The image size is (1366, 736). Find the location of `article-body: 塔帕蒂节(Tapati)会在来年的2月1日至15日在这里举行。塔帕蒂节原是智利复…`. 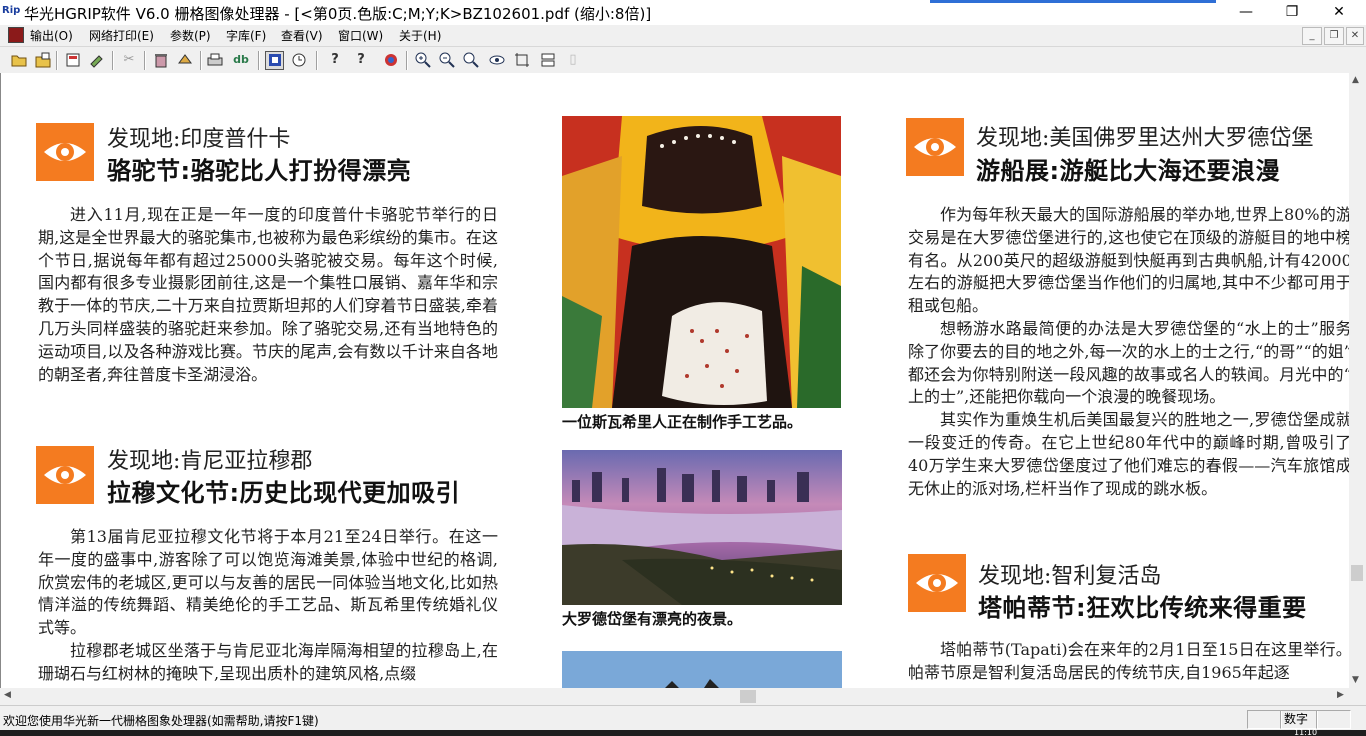

article-body: 塔帕蒂节(Tapati)会在来年的2月1日至15日在这里举行。塔帕蒂节原是智利复… is located at coordinates (1129, 662).